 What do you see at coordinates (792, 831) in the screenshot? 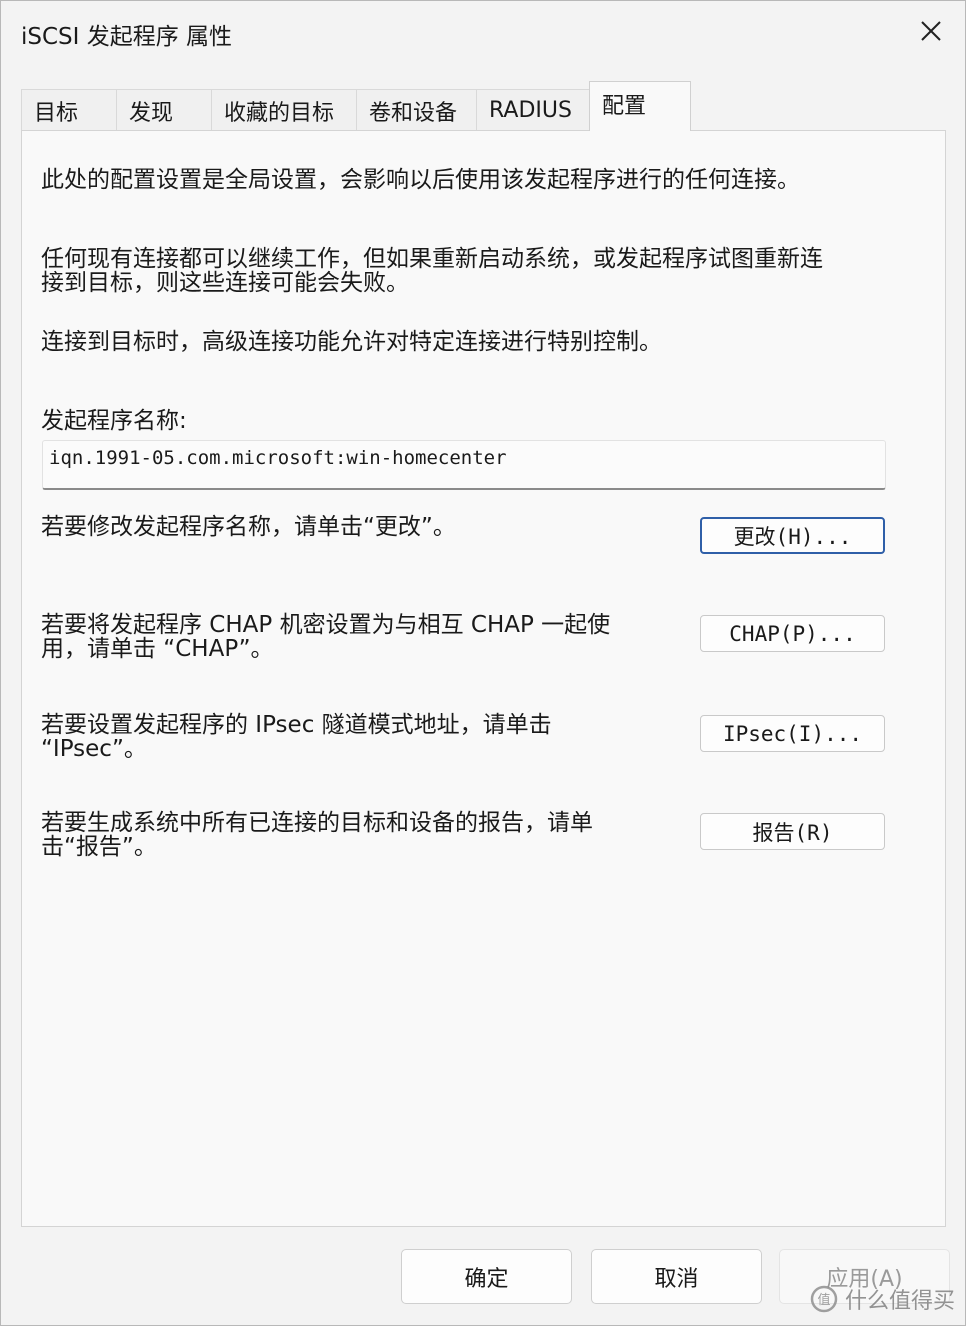
I see `report-button: 报告(R)` at bounding box center [792, 831].